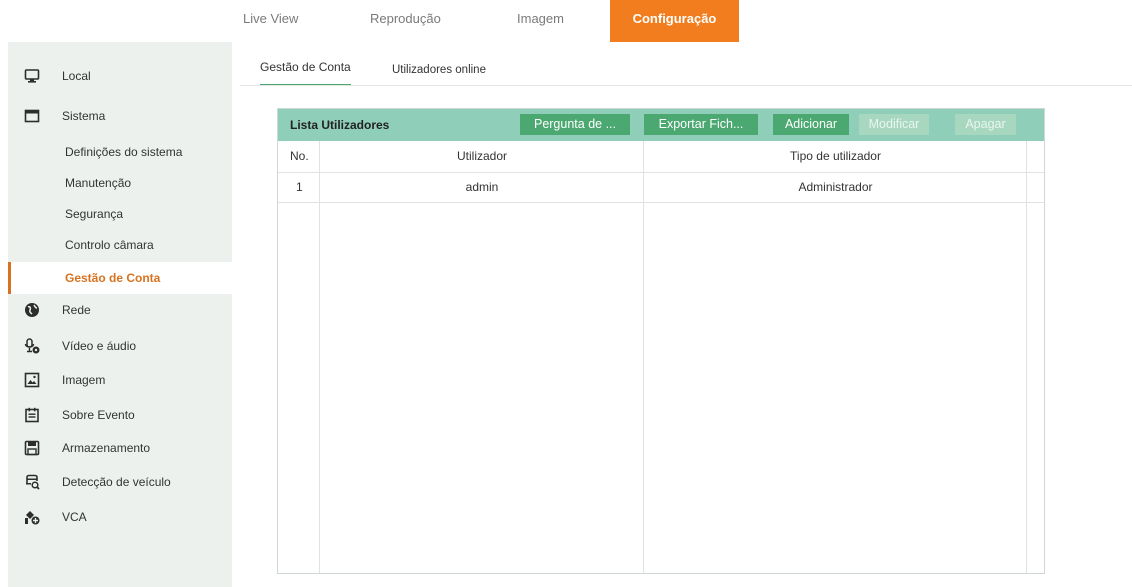  What do you see at coordinates (32, 415) in the screenshot?
I see `calendar-icon` at bounding box center [32, 415].